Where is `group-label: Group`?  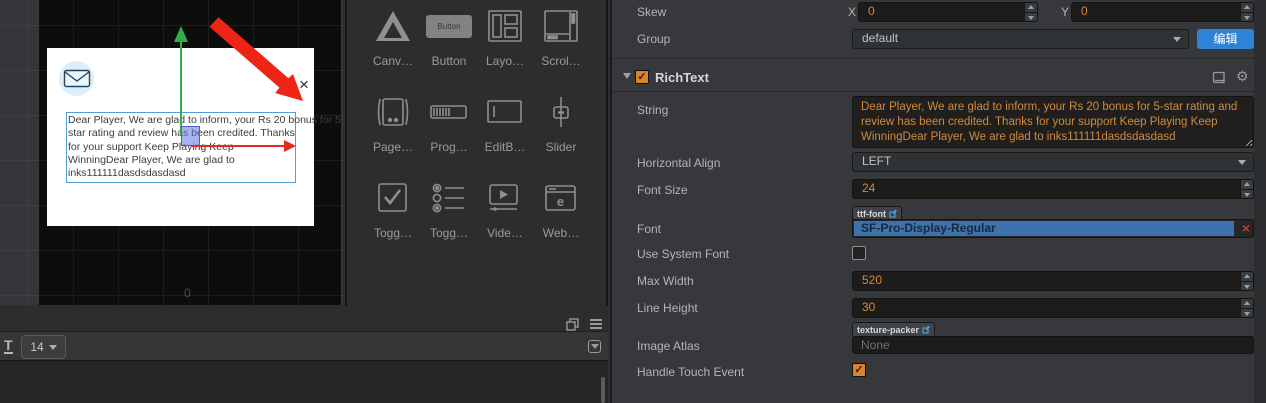 group-label: Group is located at coordinates (654, 39).